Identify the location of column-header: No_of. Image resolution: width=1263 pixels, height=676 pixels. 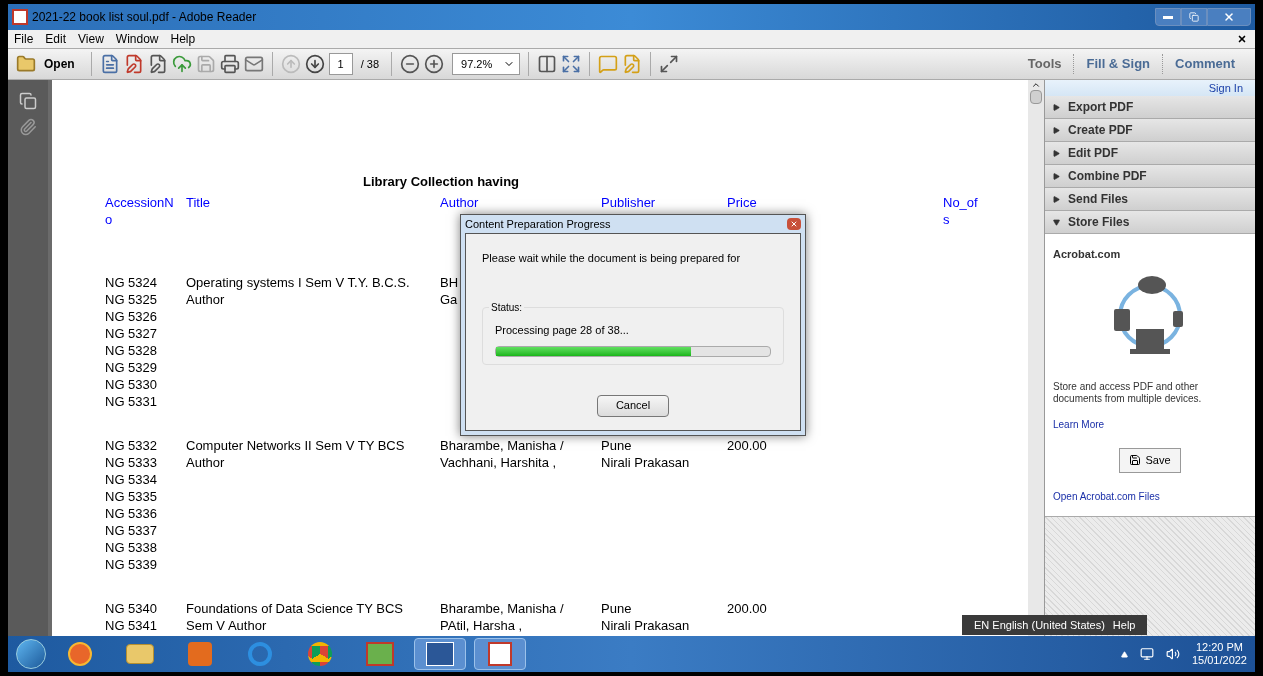
(960, 202).